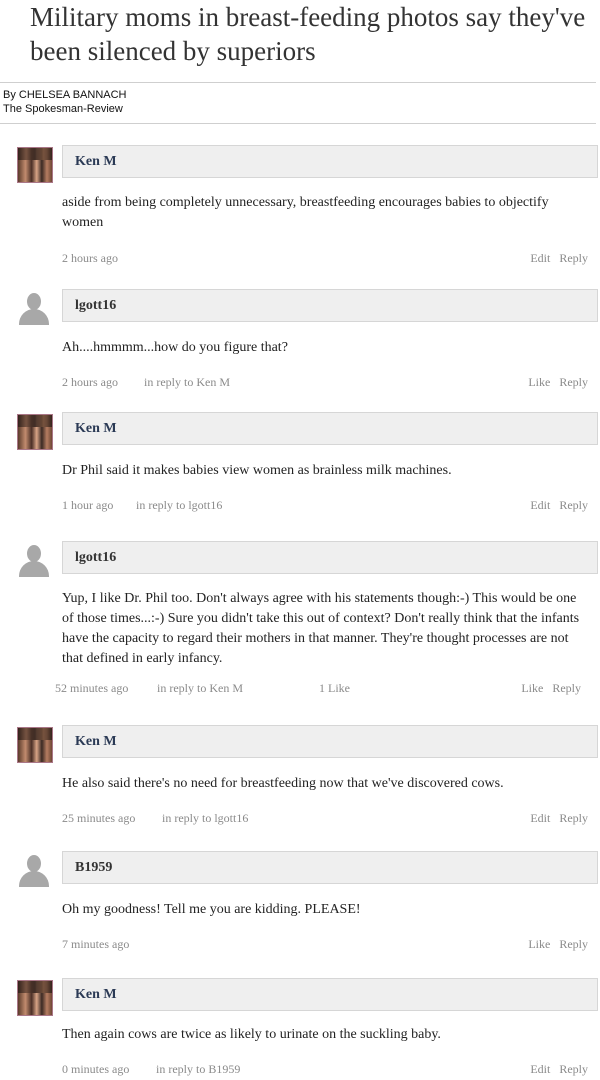  What do you see at coordinates (325, 507) in the screenshot?
I see `comment-meta: 1 hour ago in reply to lgott16 Edit Reply` at bounding box center [325, 507].